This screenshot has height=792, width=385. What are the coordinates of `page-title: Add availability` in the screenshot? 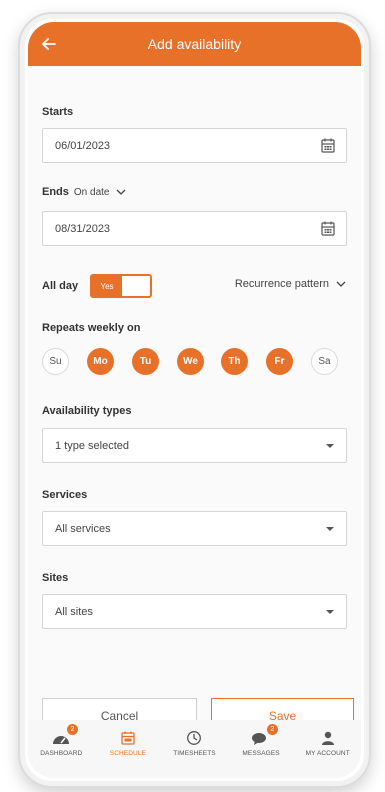 It's located at (194, 44).